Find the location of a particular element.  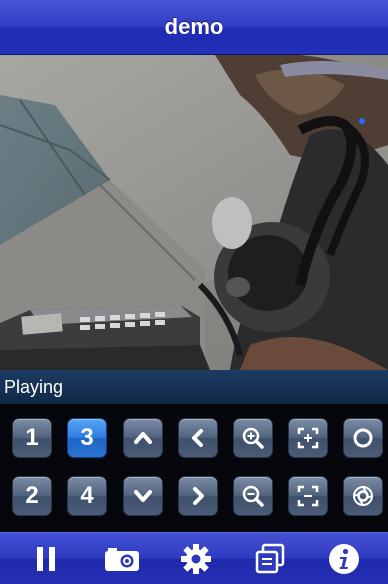

arrow-up-icon is located at coordinates (143, 438).